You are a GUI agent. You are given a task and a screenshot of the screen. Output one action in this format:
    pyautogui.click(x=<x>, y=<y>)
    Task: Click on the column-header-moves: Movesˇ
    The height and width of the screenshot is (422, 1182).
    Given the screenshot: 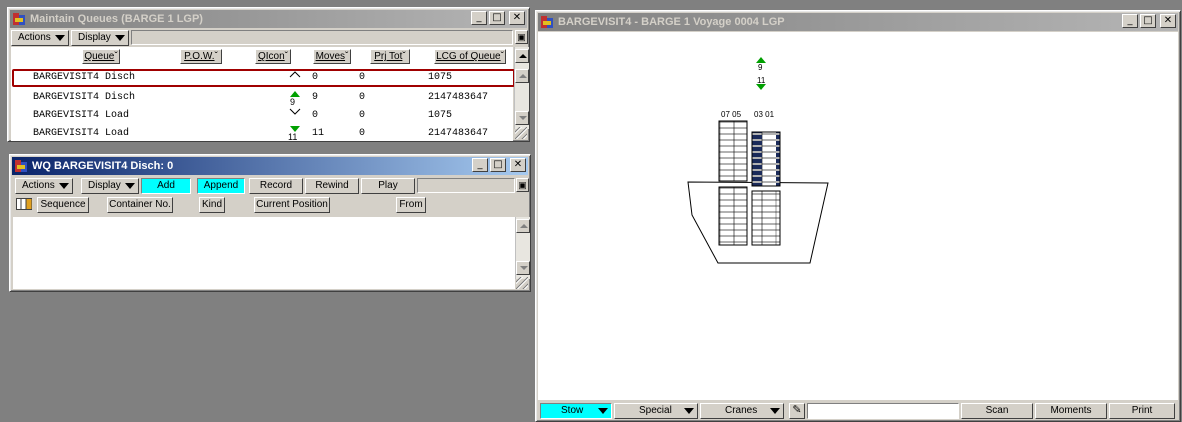 What is the action you would take?
    pyautogui.click(x=332, y=56)
    